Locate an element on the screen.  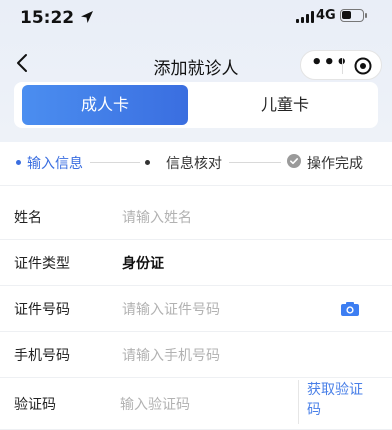
check-circle-icon is located at coordinates (294, 161).